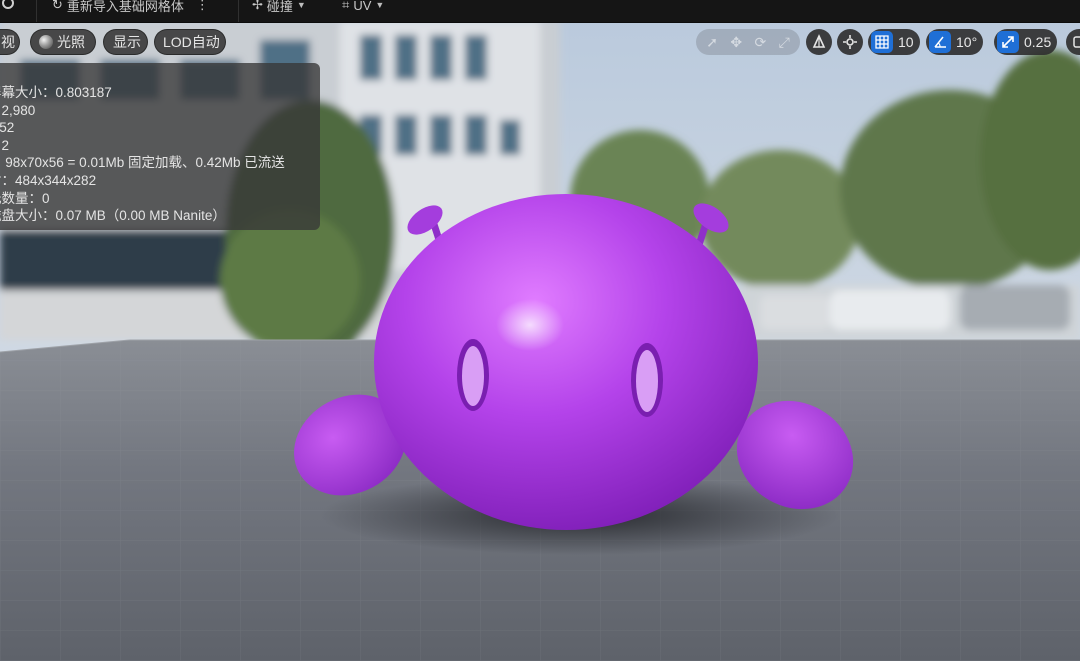 Image resolution: width=1080 pixels, height=661 pixels. Describe the element at coordinates (46, 42) in the screenshot. I see `lighting-sphere-icon` at that location.